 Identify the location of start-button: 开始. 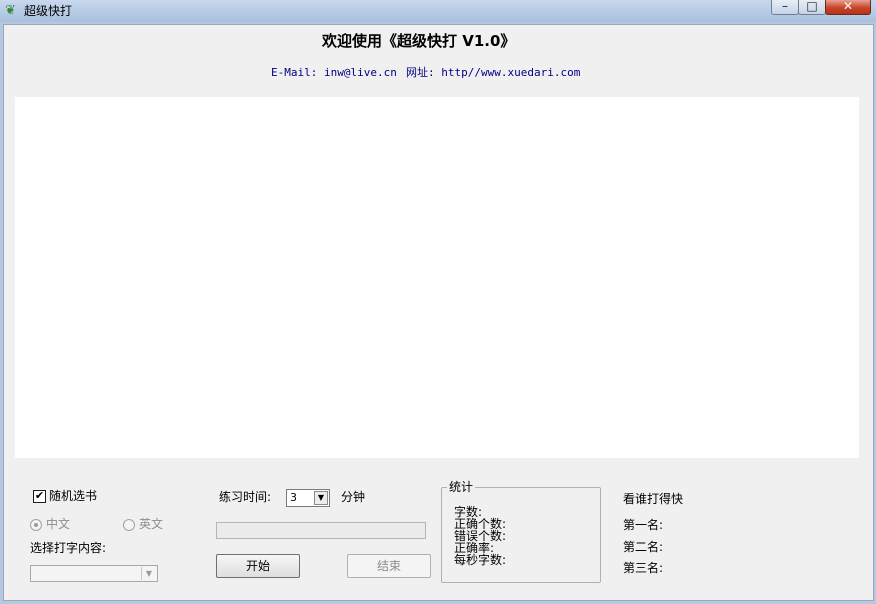
(258, 566).